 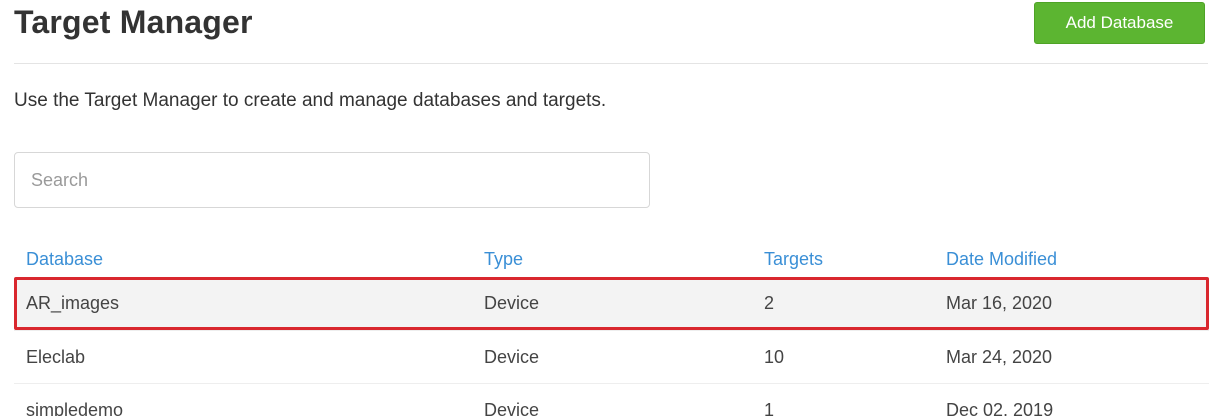 What do you see at coordinates (1000, 407) in the screenshot?
I see `cell-date-modified: Dec 02, 2019` at bounding box center [1000, 407].